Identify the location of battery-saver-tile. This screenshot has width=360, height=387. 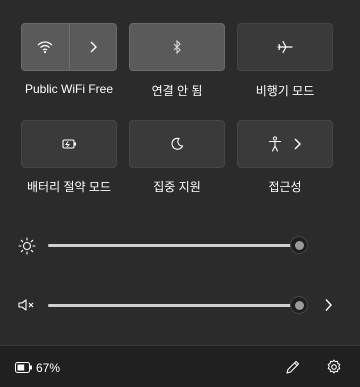
(69, 144).